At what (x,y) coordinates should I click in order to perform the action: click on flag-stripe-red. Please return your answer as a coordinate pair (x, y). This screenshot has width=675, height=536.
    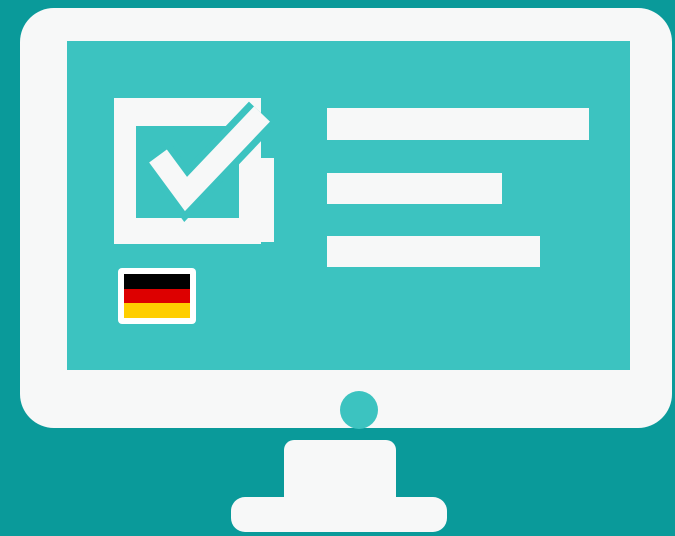
    Looking at the image, I should click on (157, 296).